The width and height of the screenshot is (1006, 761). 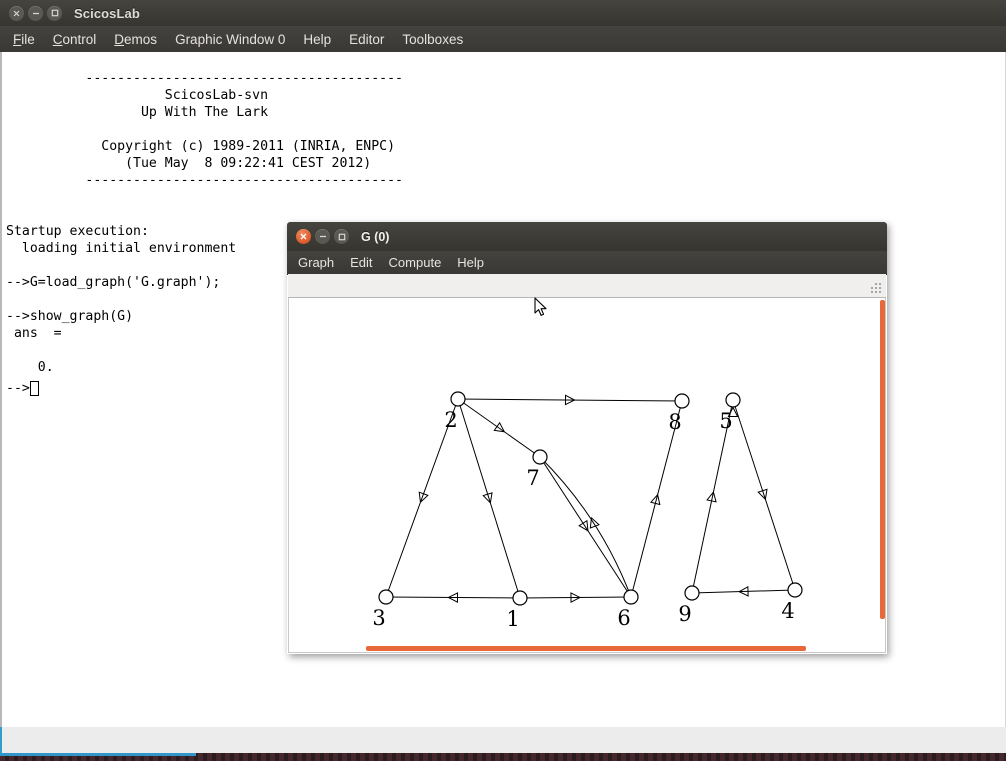 What do you see at coordinates (532, 478) in the screenshot?
I see `graph-node-label: 7` at bounding box center [532, 478].